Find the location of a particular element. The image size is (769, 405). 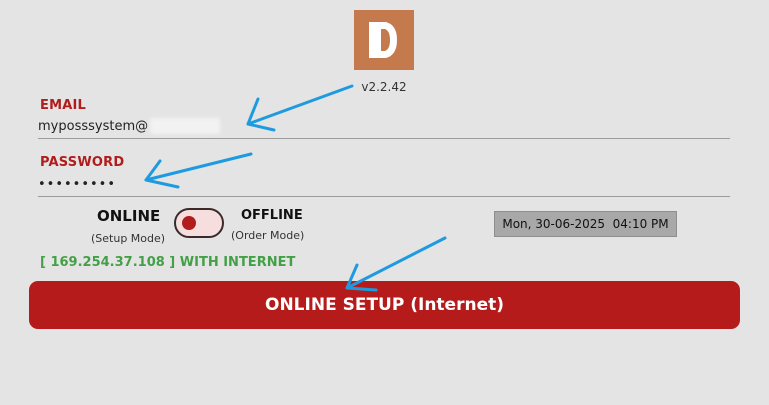

app-logo-icon is located at coordinates (384, 40).